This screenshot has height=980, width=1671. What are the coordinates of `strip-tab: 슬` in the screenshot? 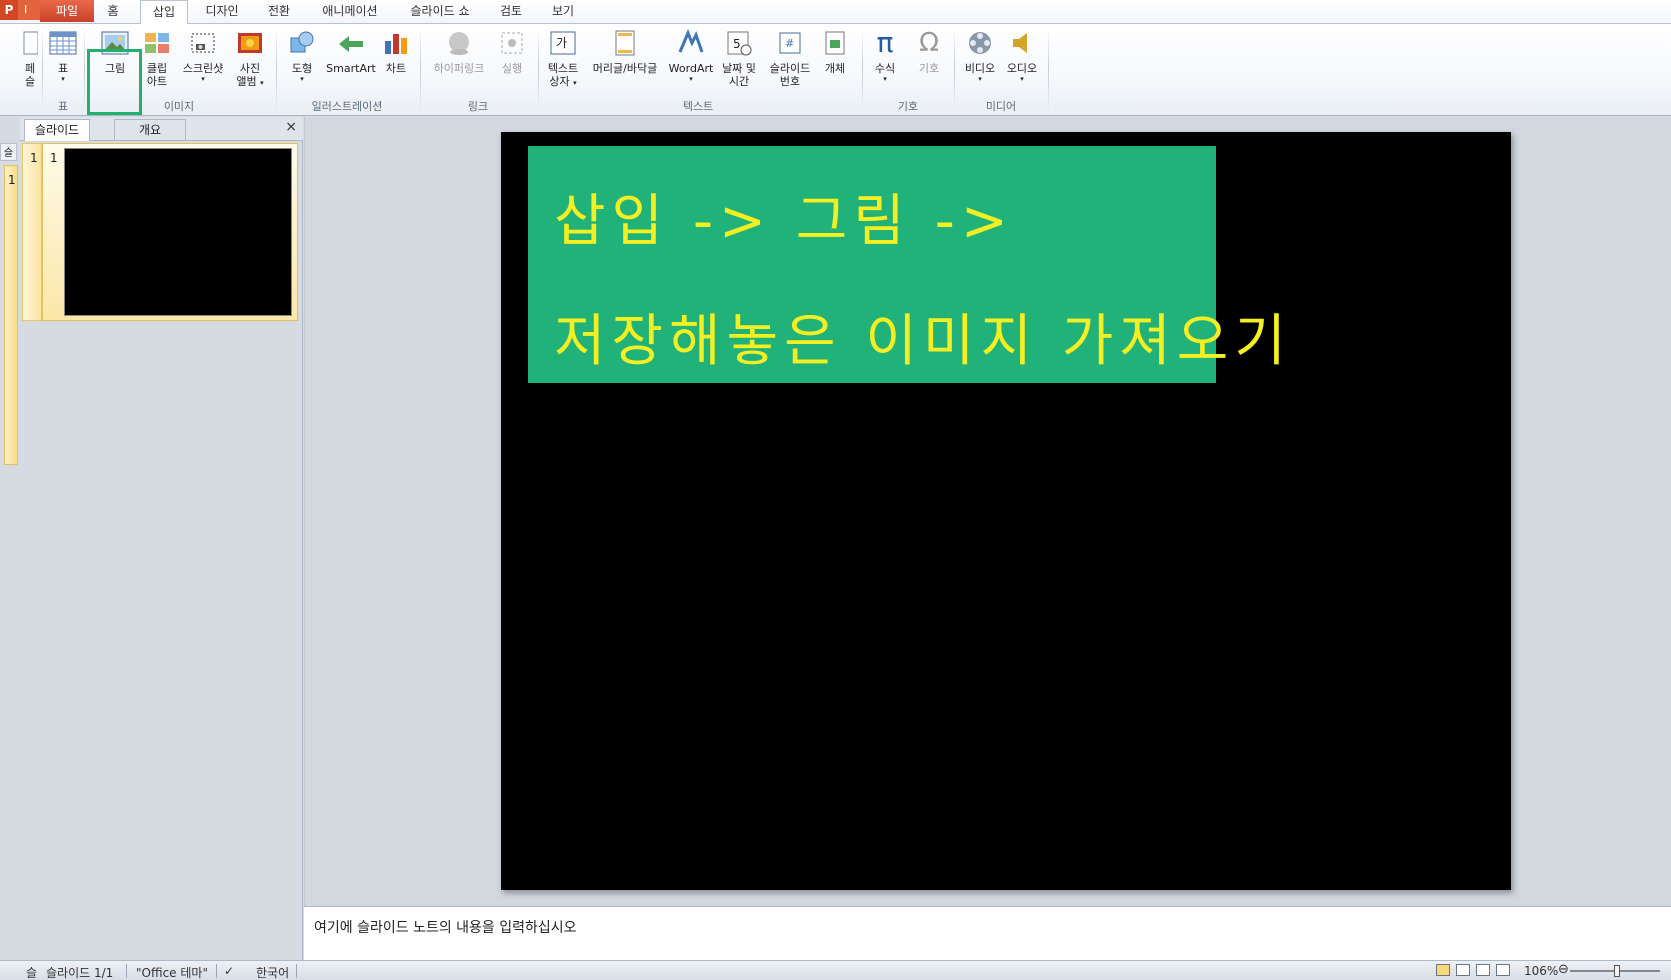 It's located at (8, 152).